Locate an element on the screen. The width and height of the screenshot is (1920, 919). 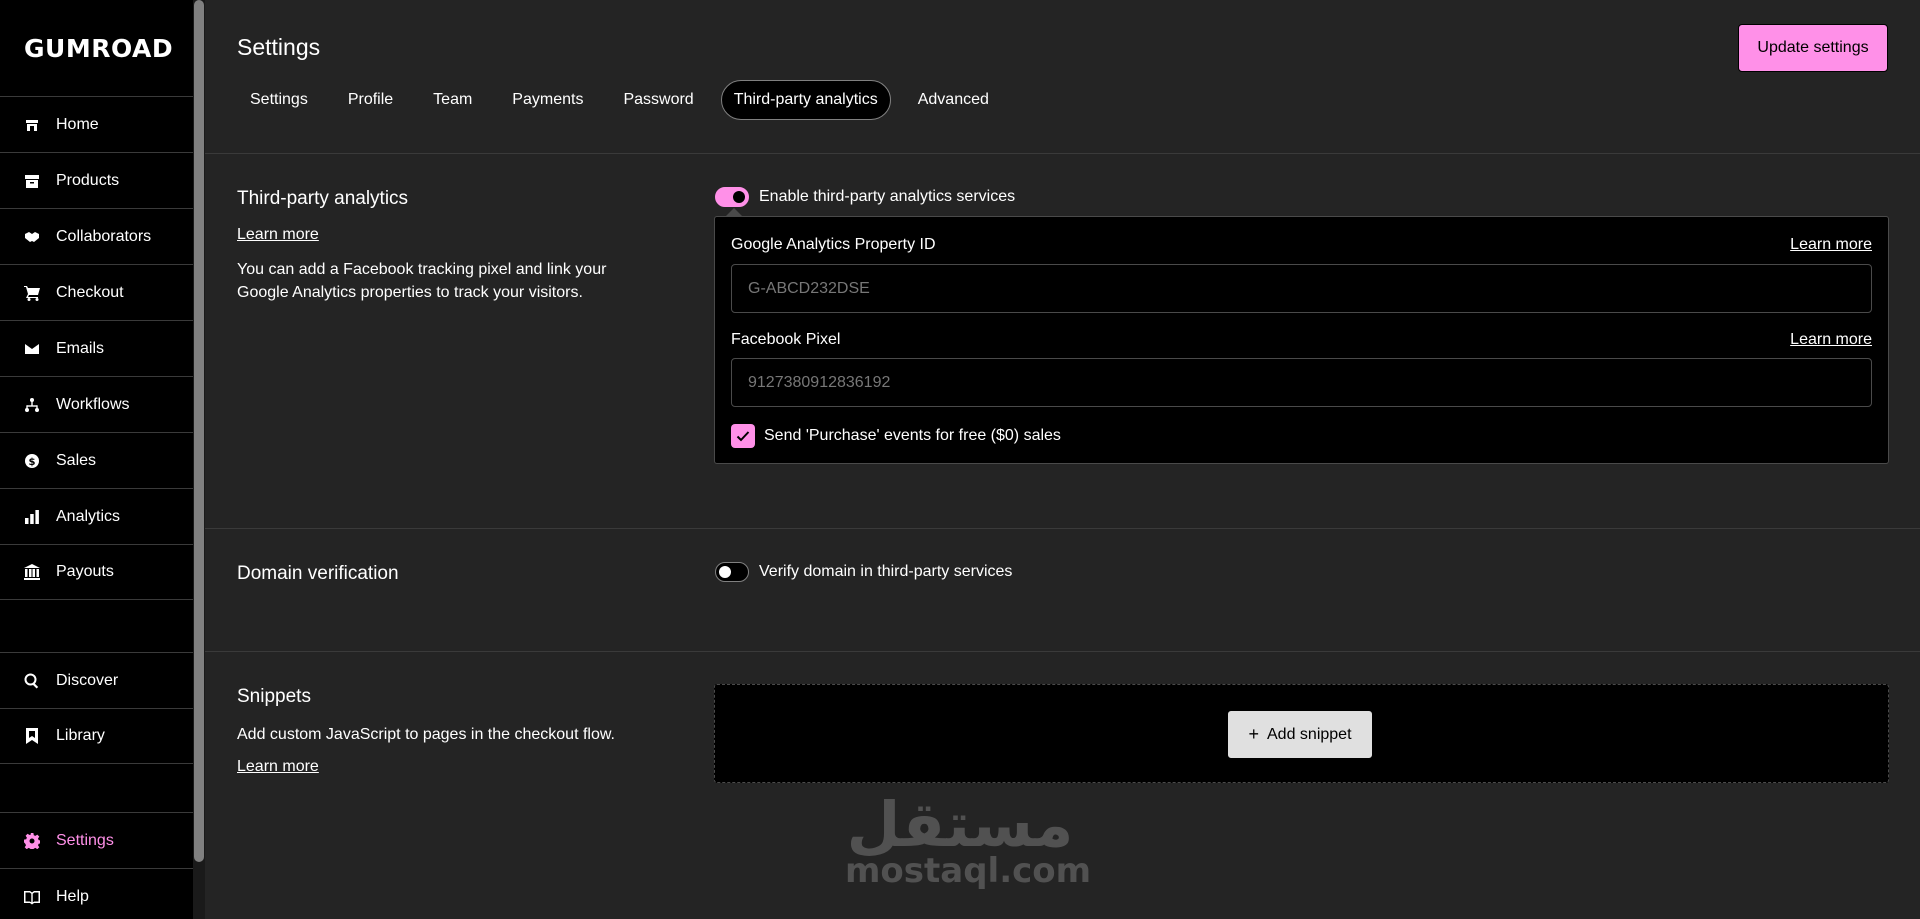
update-settings-button: Update settings is located at coordinates (1813, 48).